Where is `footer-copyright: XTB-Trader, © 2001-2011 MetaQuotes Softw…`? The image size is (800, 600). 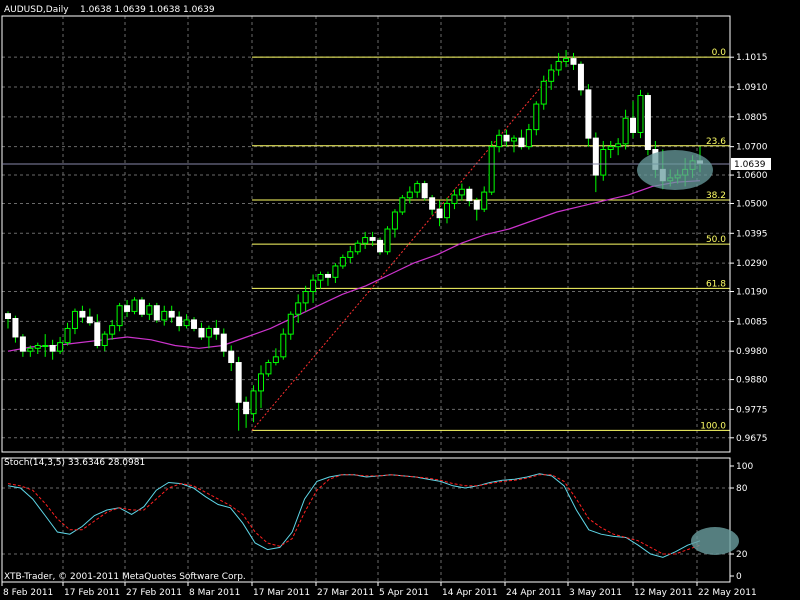 footer-copyright: XTB-Trader, © 2001-2011 MetaQuotes Softw… is located at coordinates (125, 577).